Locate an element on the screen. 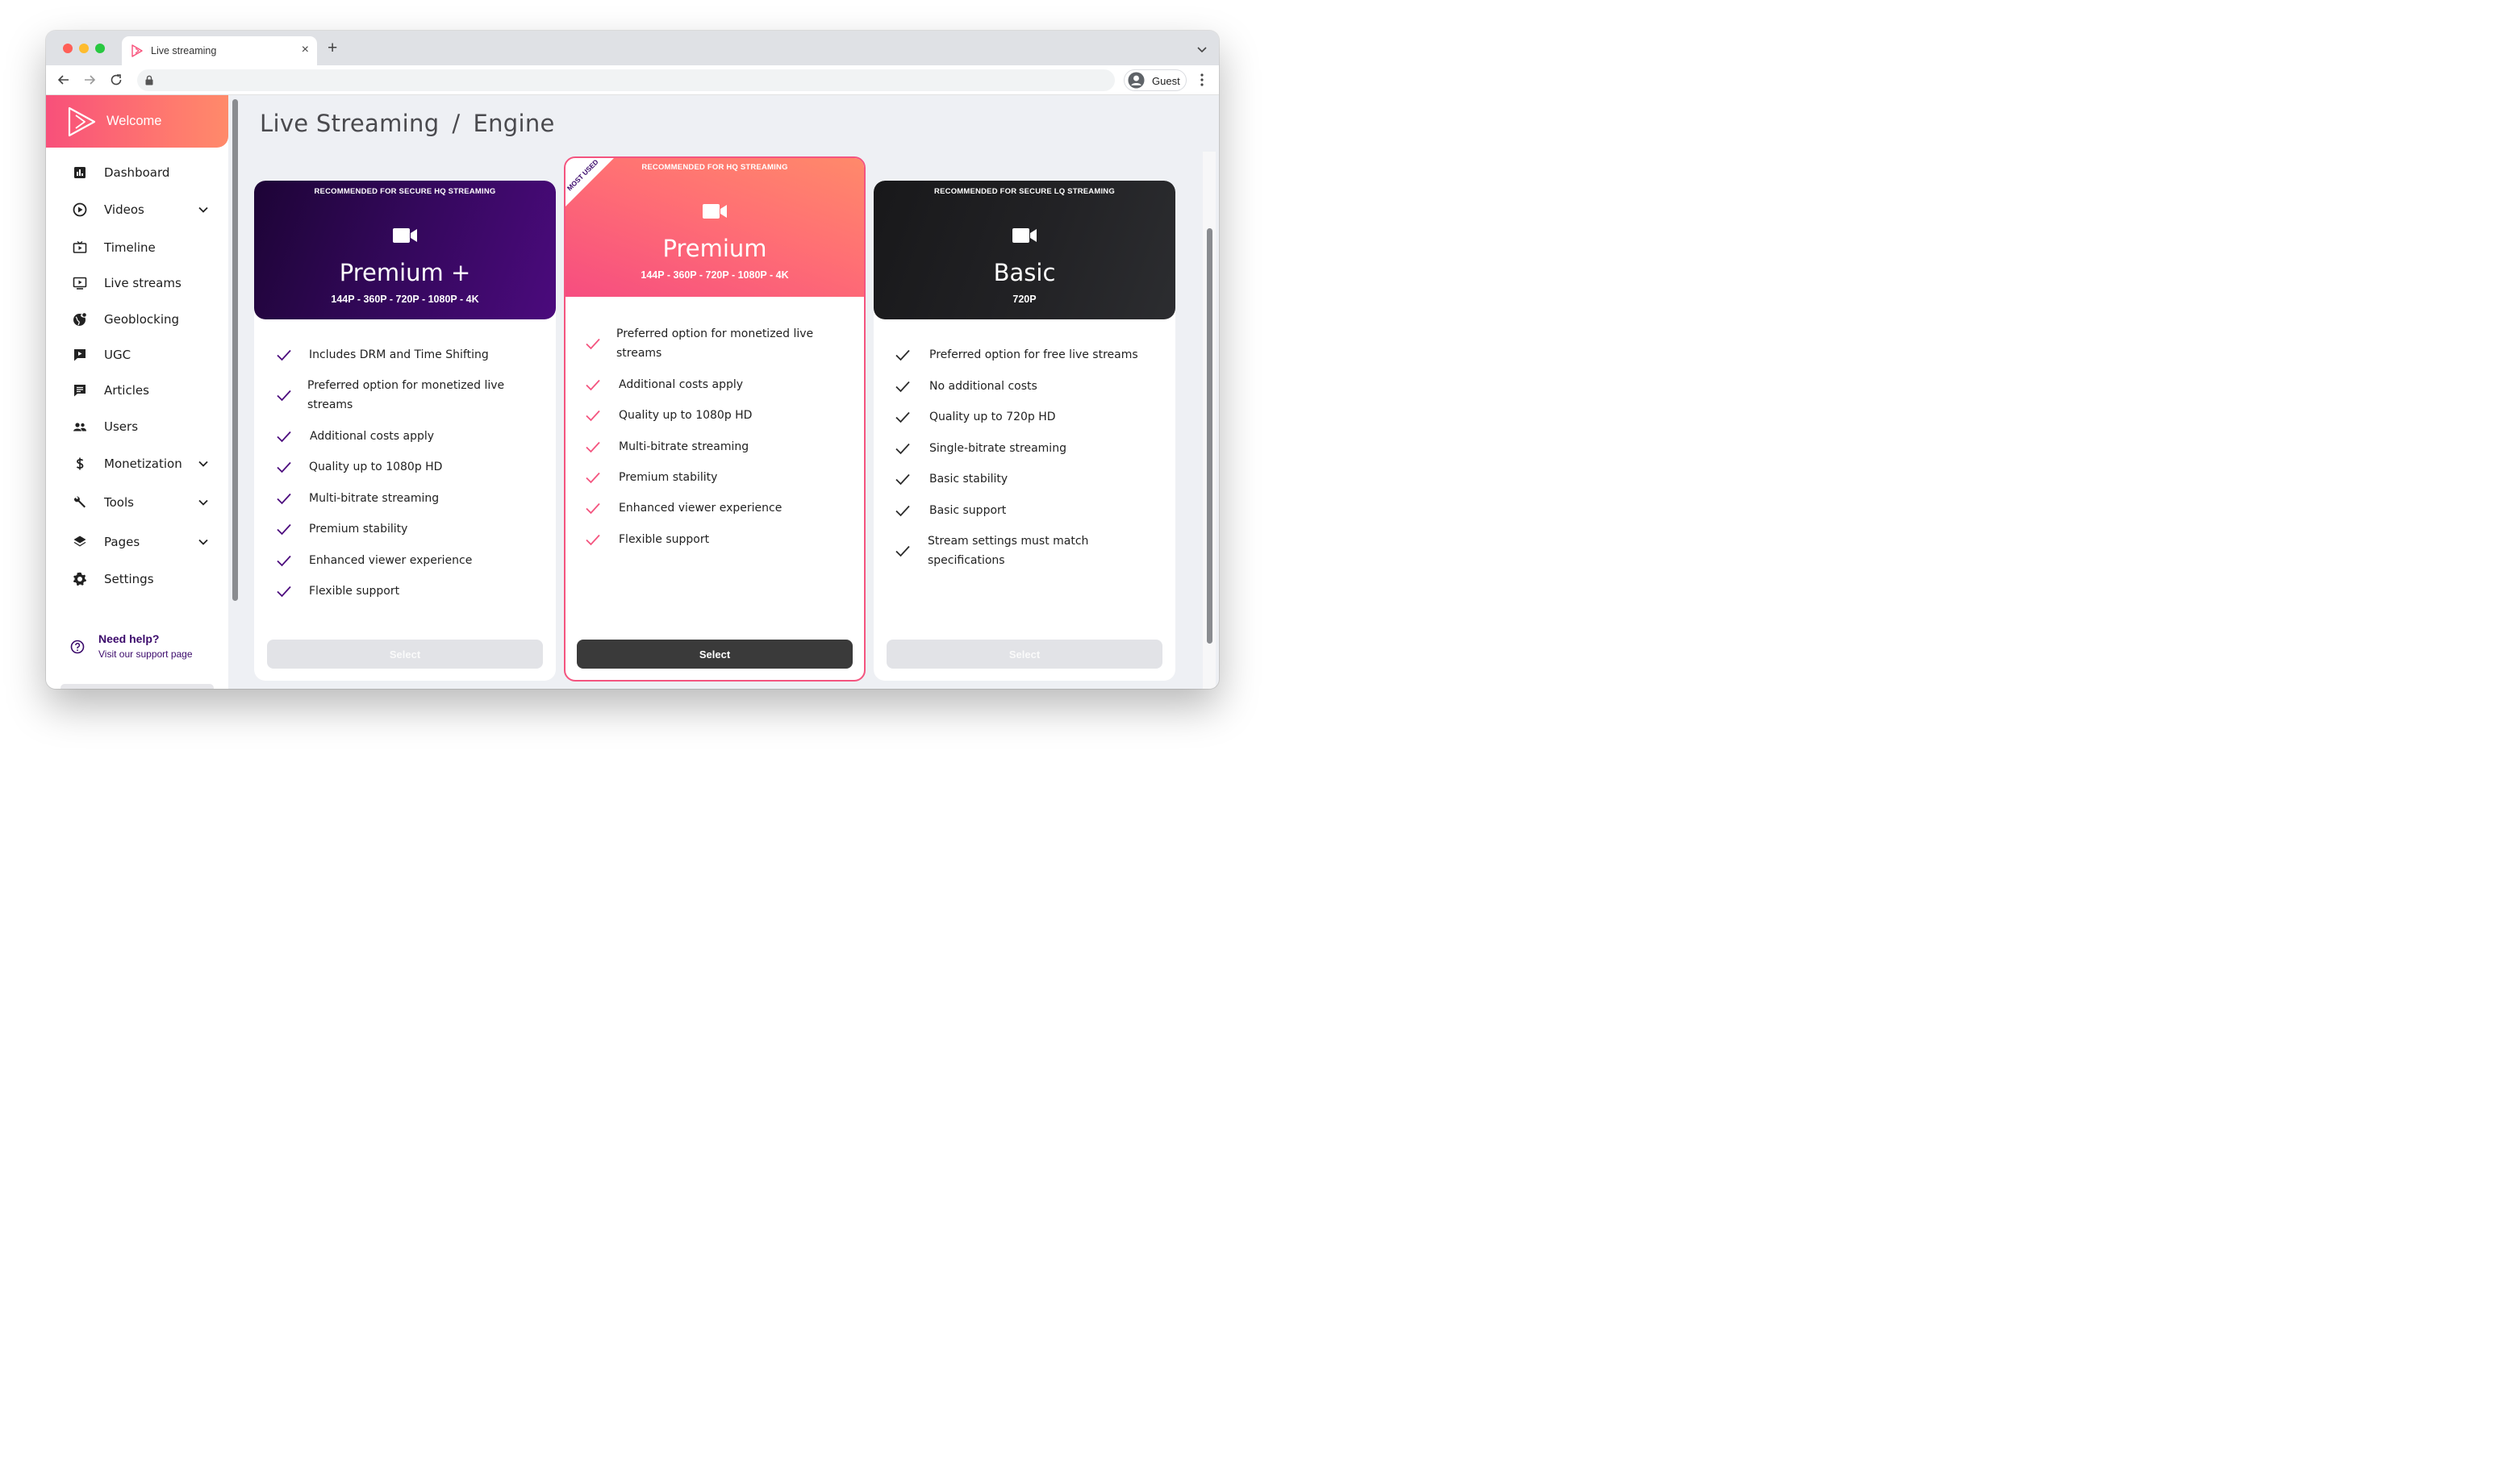 The width and height of the screenshot is (2504, 1484). address-bar is located at coordinates (626, 80).